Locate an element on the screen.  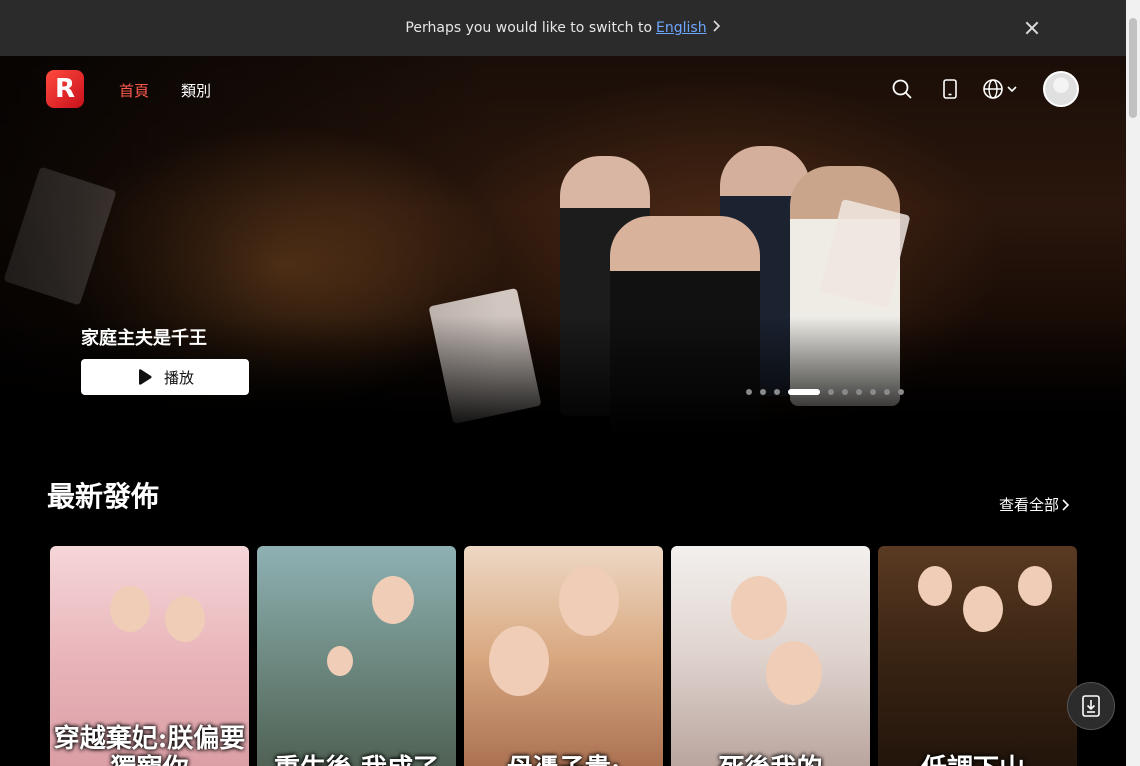
page-scrollbar is located at coordinates (1133, 383).